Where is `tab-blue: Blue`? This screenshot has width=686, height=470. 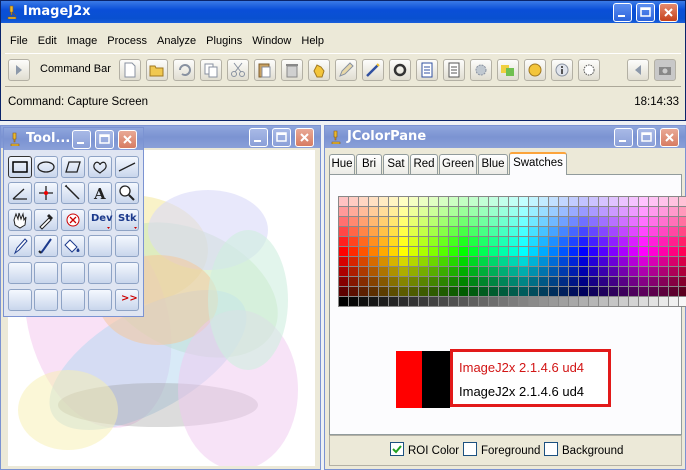 tab-blue: Blue is located at coordinates (493, 164).